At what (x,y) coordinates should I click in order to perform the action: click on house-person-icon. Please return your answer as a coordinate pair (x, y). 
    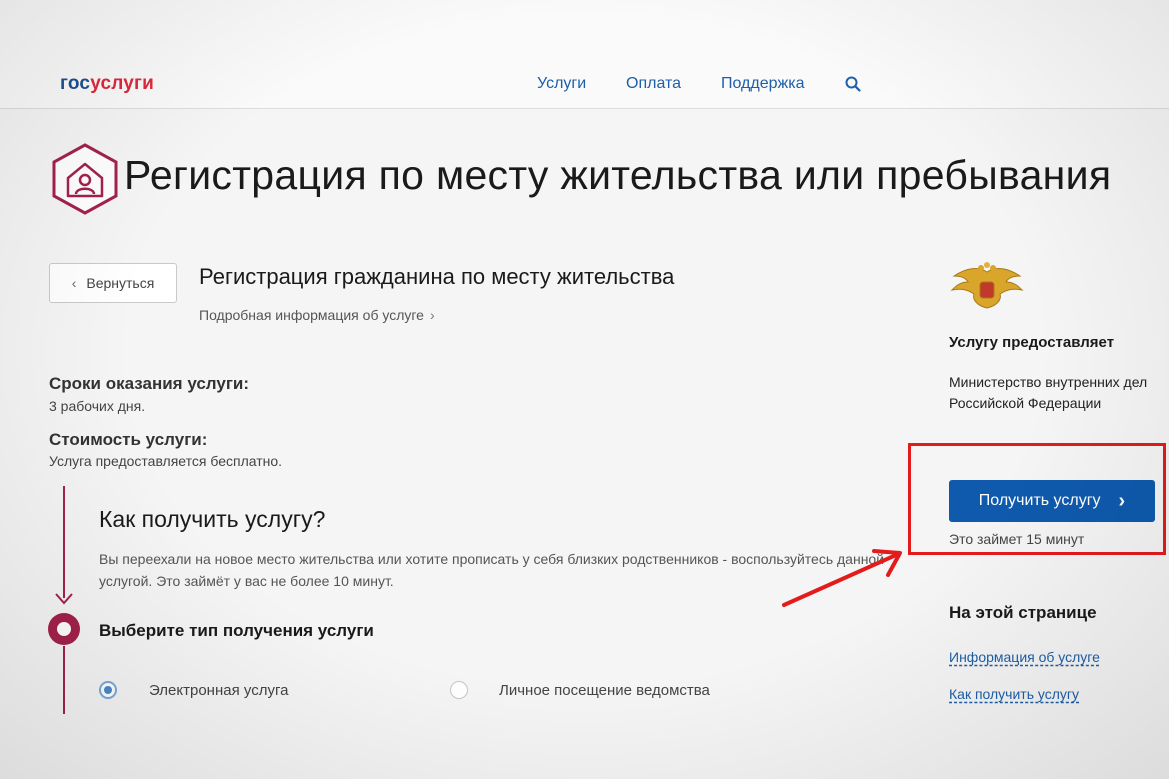
    Looking at the image, I should click on (85, 179).